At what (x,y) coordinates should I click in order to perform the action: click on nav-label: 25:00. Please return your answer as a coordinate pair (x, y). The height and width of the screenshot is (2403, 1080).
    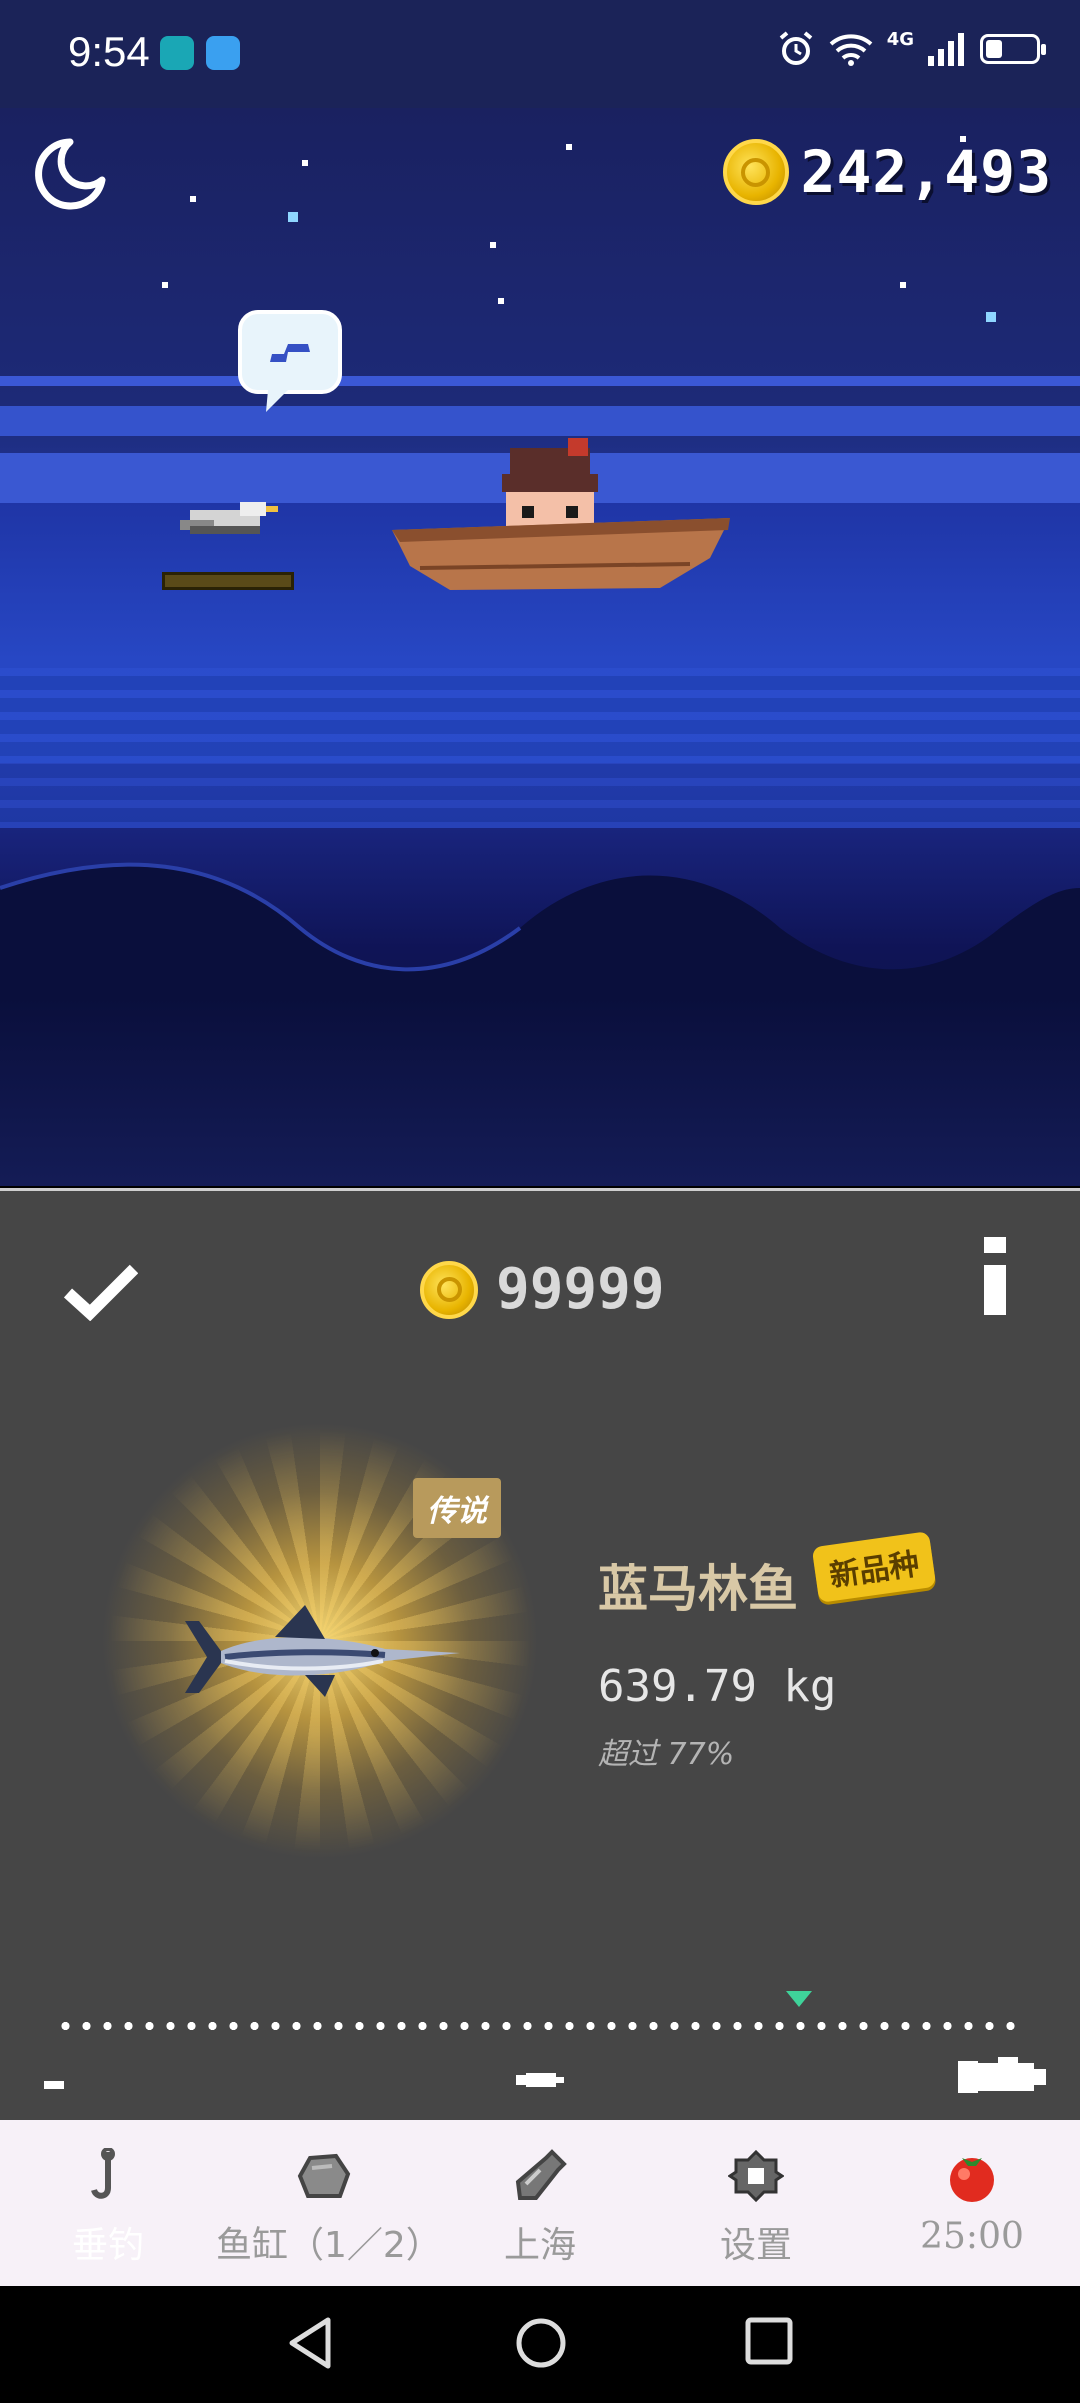
    Looking at the image, I should click on (972, 2236).